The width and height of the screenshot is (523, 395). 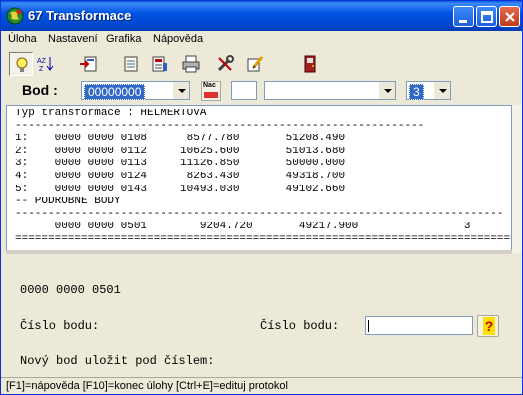 I want to click on point-code-field, so click(x=244, y=90).